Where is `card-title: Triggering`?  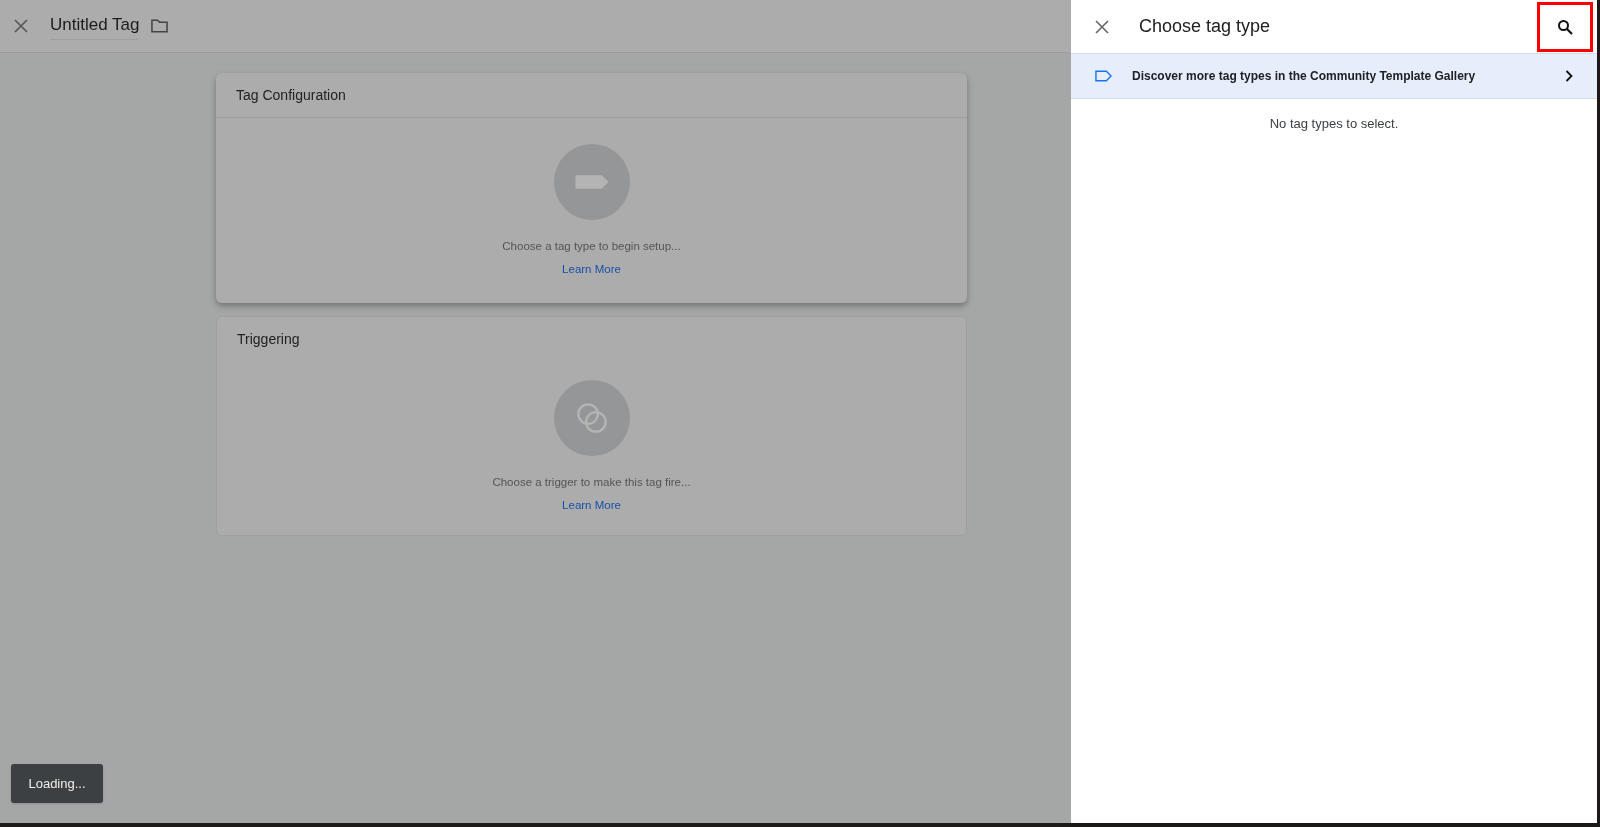 card-title: Triggering is located at coordinates (268, 339).